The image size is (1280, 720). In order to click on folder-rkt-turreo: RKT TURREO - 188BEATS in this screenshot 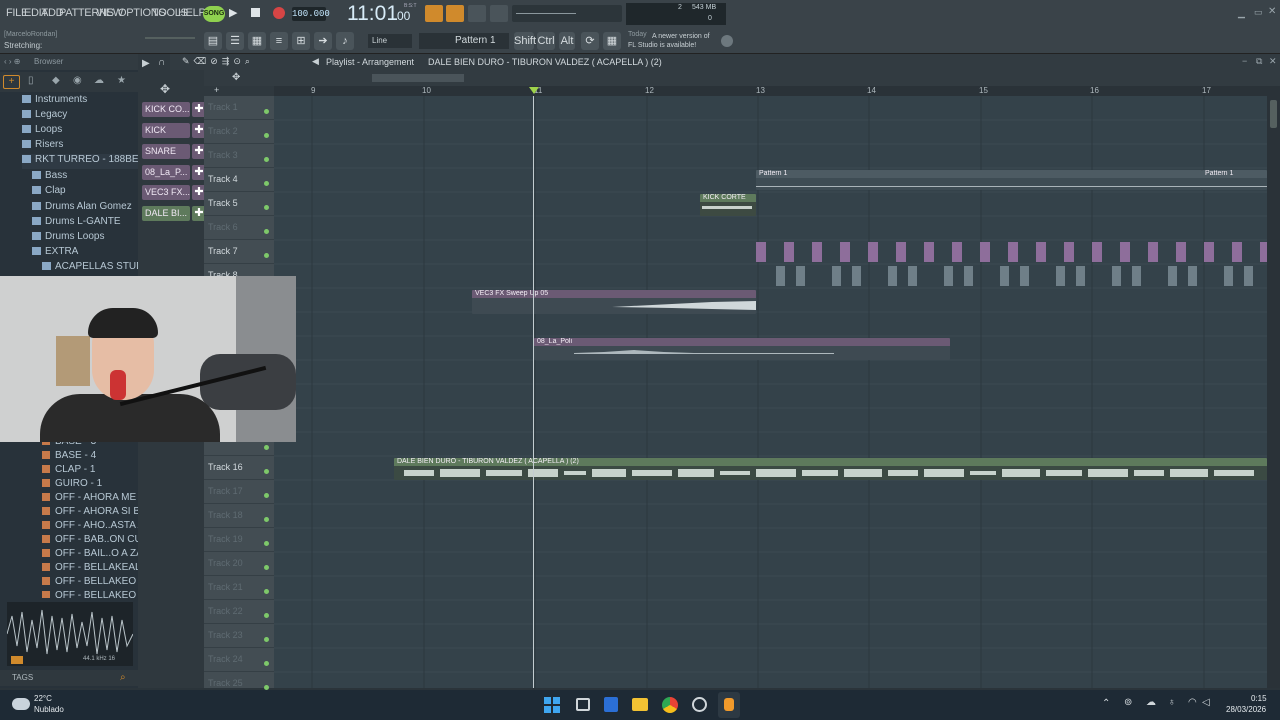, I will do `click(89, 161)`.